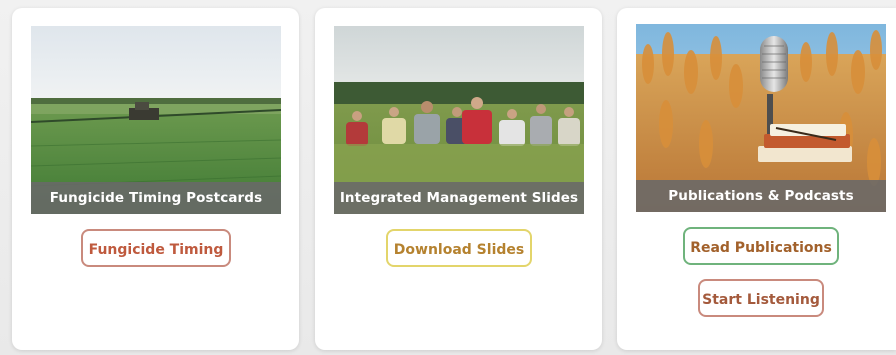  Describe the element at coordinates (761, 246) in the screenshot. I see `read-publications-button: Read Publications` at that location.